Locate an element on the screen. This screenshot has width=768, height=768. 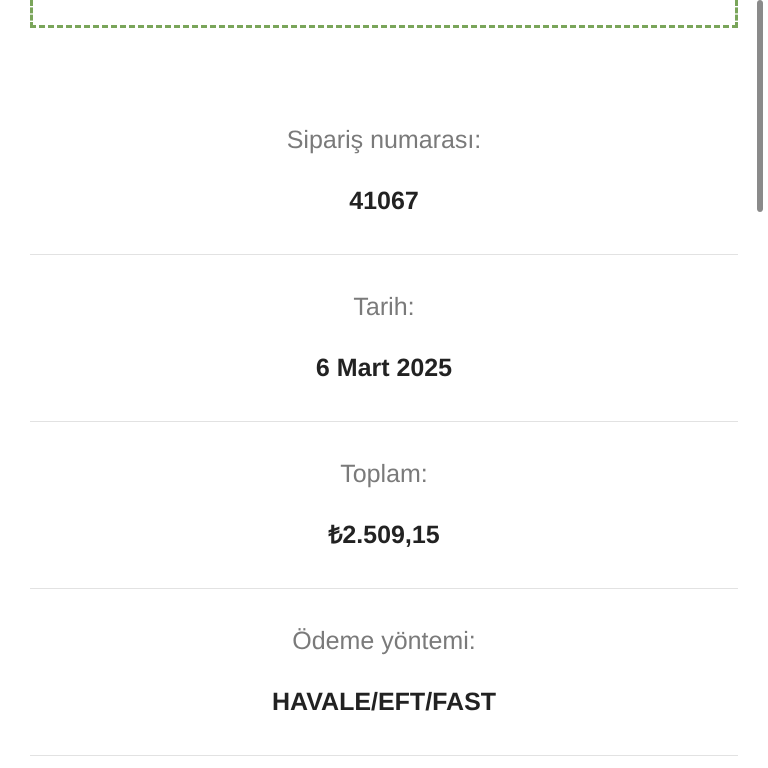
detail-value: ₺2.509,15 is located at coordinates (384, 535).